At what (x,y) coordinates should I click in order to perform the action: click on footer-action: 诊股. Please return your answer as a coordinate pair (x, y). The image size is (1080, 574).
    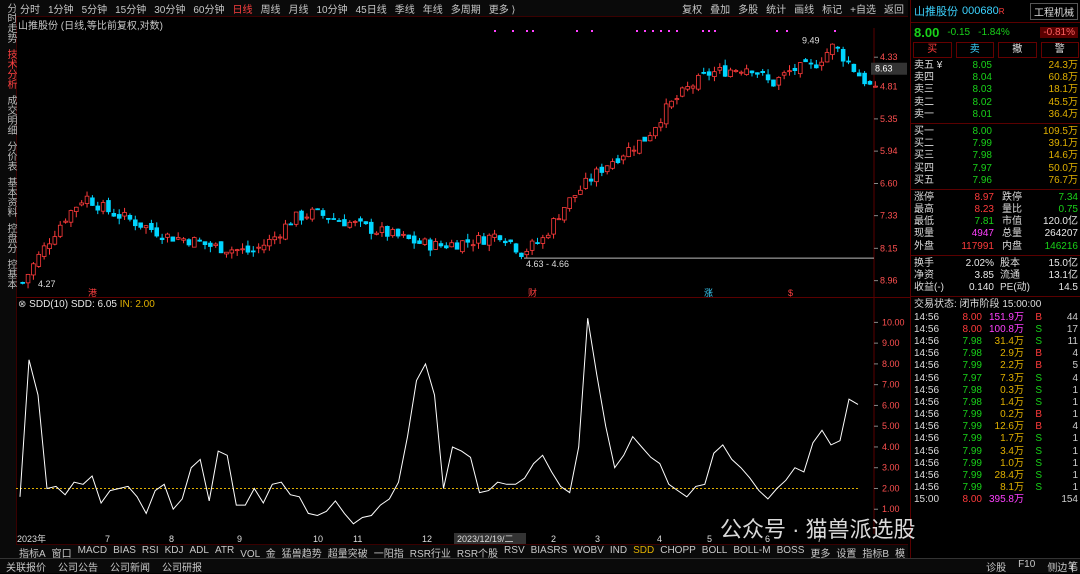
    Looking at the image, I should click on (996, 566).